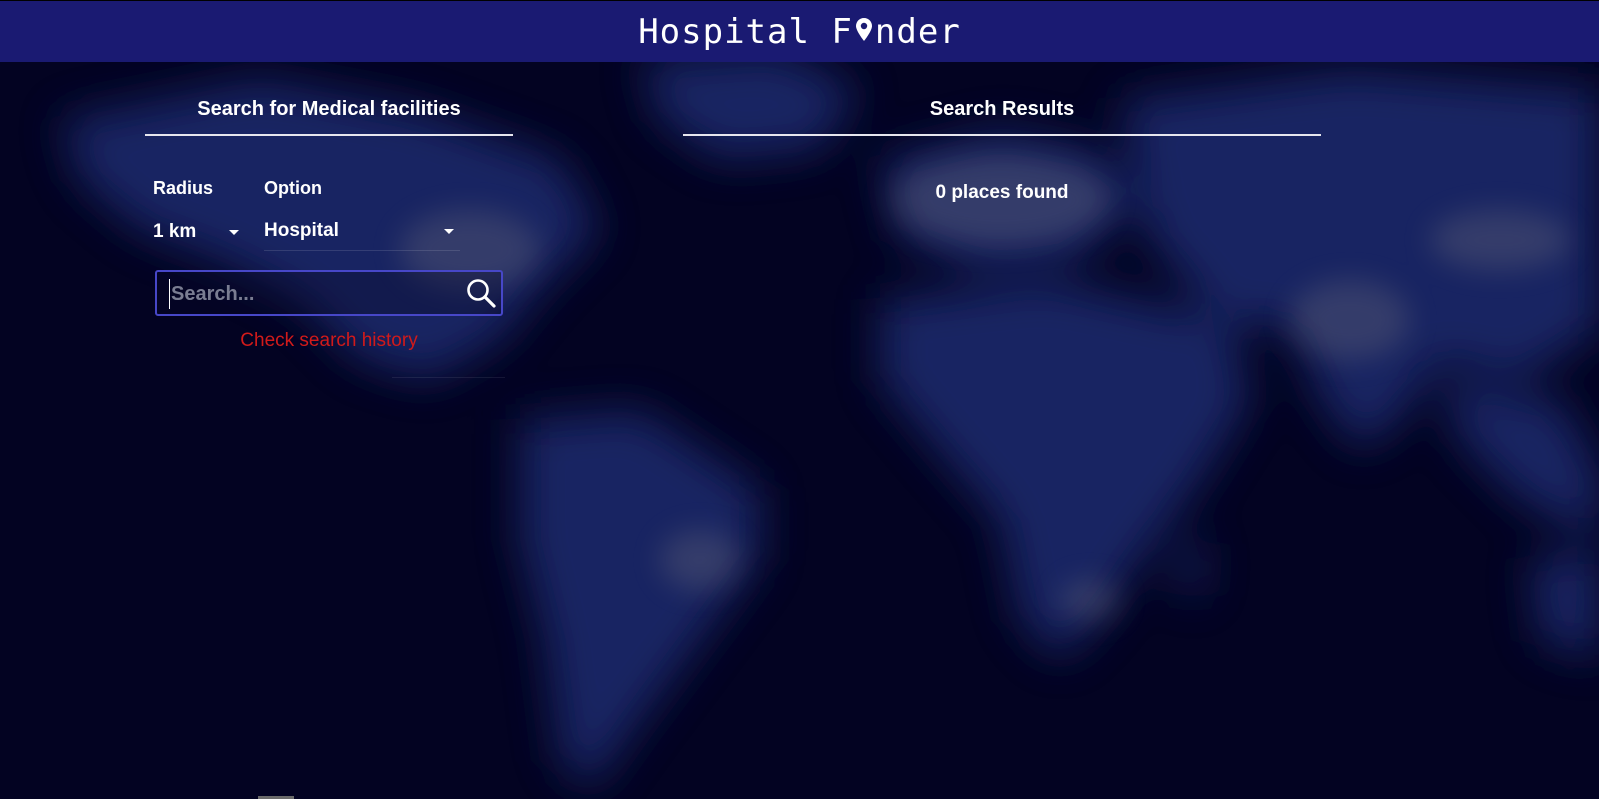 This screenshot has height=799, width=1599. I want to click on divider, so click(448, 377).